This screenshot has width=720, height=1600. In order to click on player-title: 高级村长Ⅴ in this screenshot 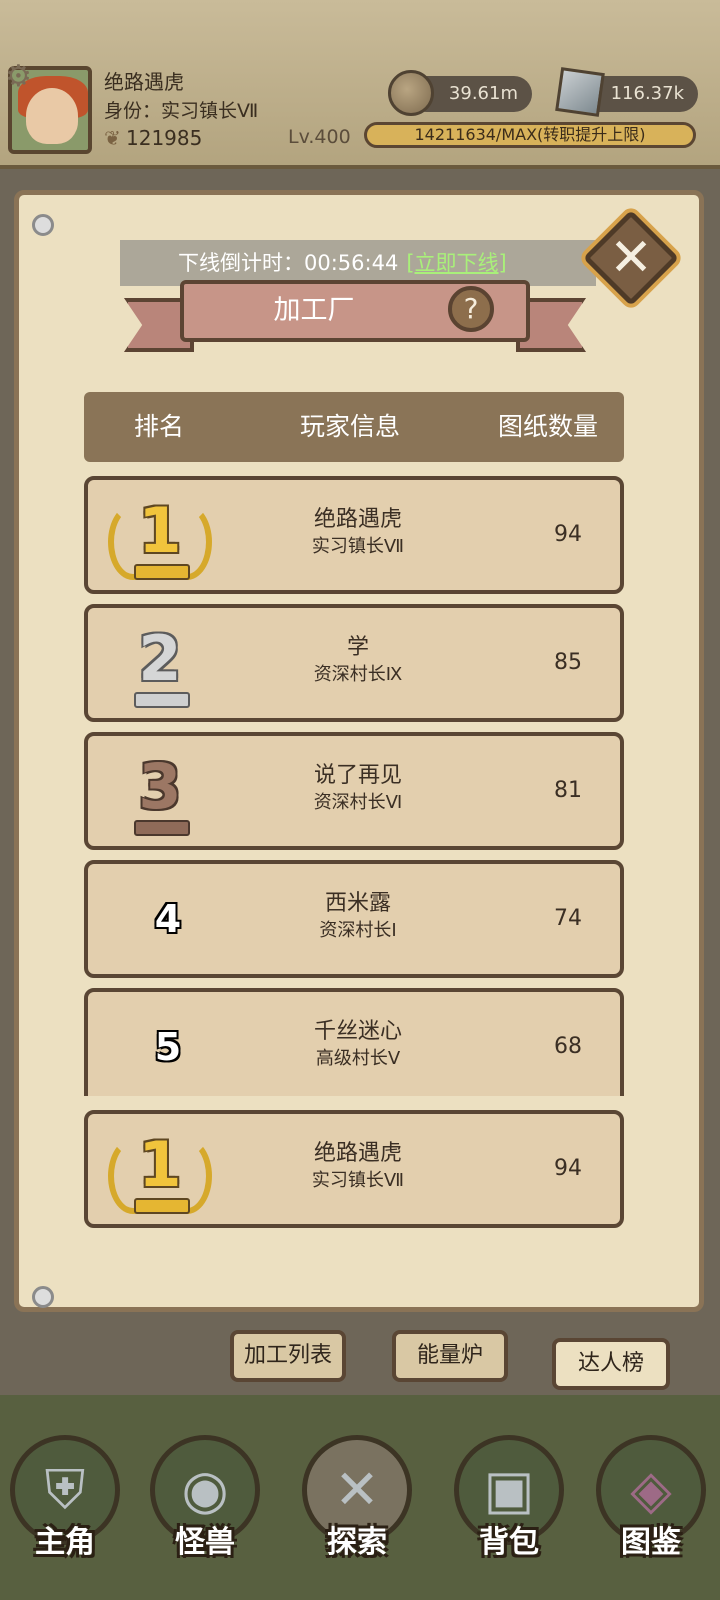, I will do `click(358, 1058)`.